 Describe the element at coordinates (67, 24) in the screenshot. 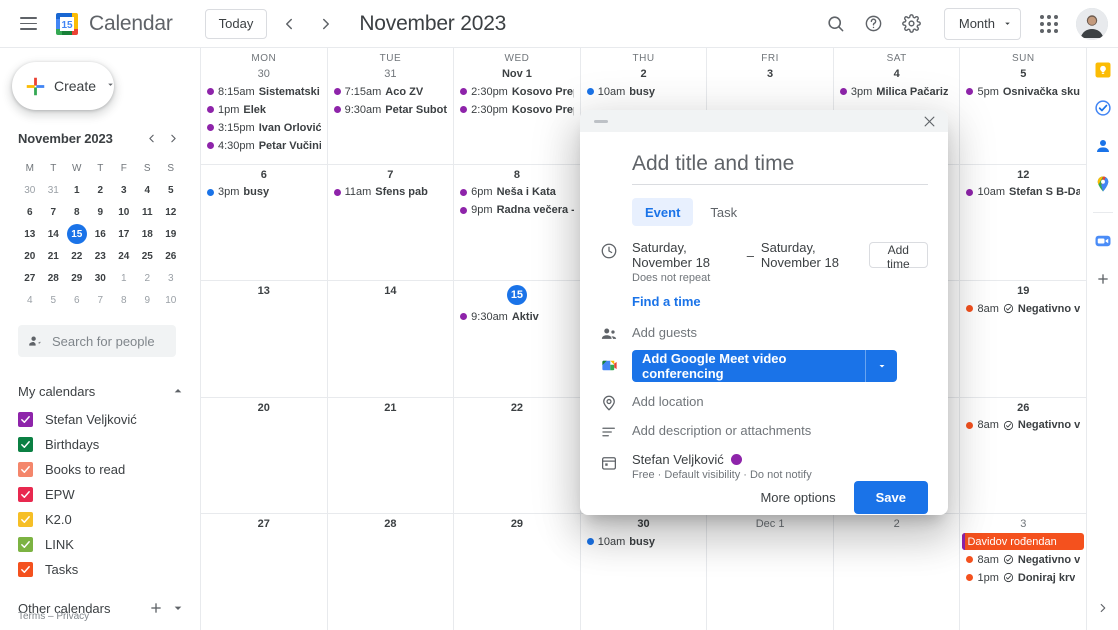

I see `google-calendar-logo-icon: 15` at that location.